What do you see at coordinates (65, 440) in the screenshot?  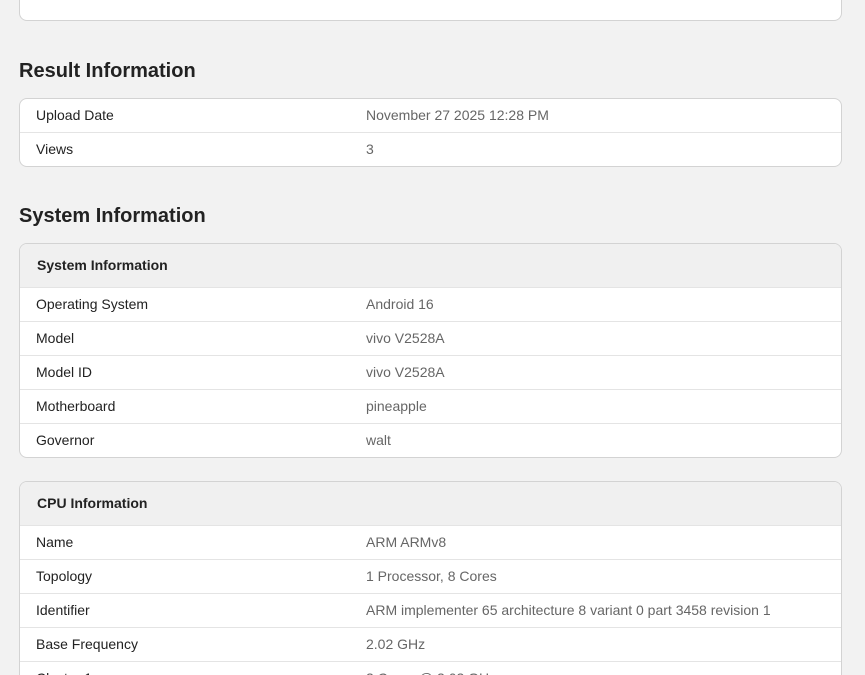 I see `row-label: Governor` at bounding box center [65, 440].